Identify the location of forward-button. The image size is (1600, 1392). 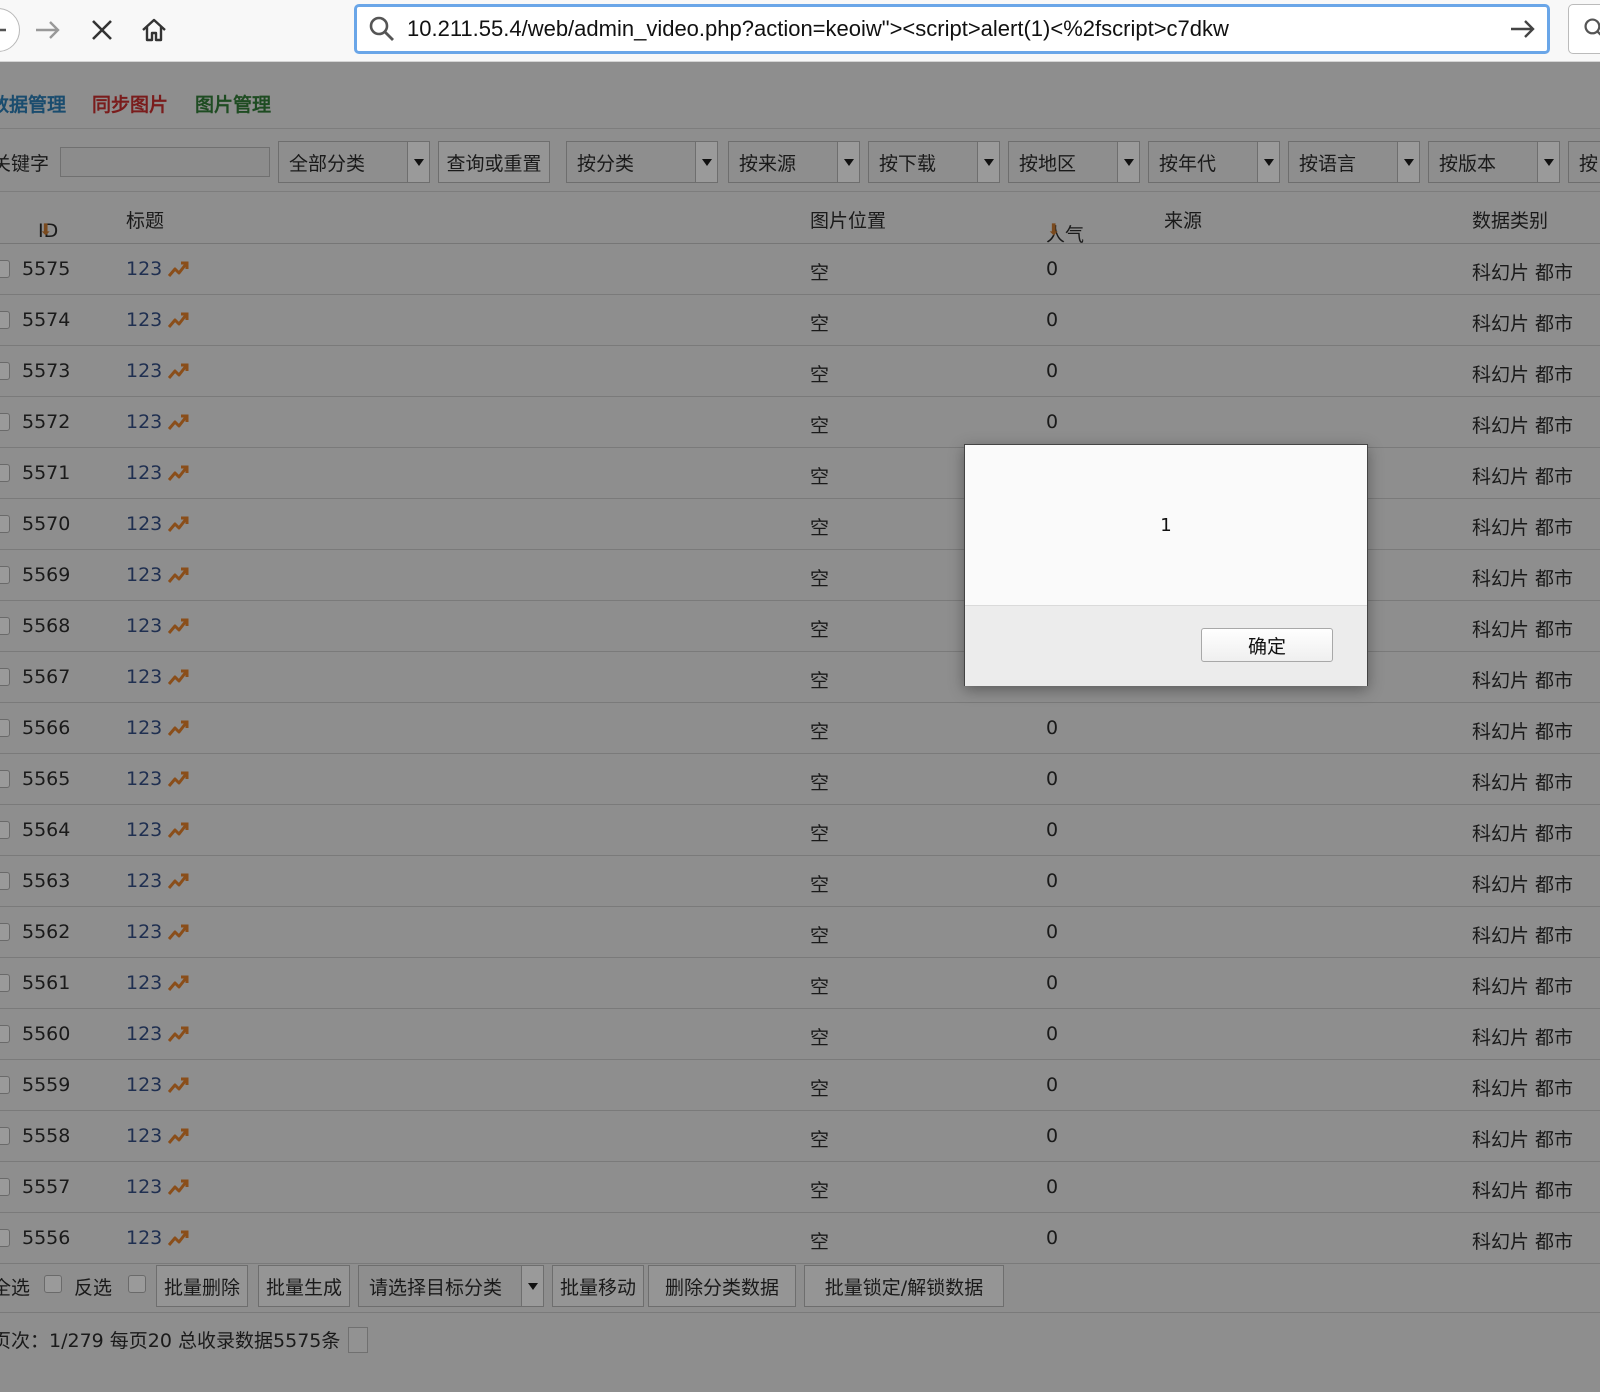
(48, 30).